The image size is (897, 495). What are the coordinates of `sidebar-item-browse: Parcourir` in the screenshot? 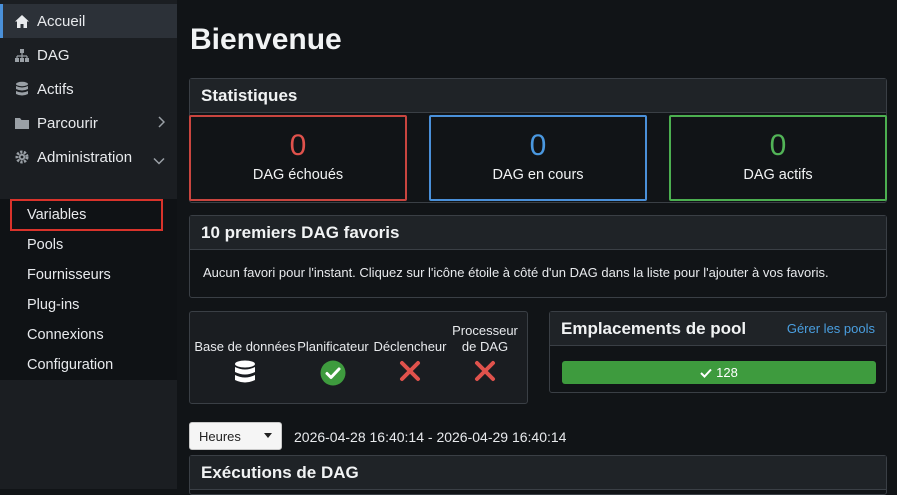 It's located at (88, 123).